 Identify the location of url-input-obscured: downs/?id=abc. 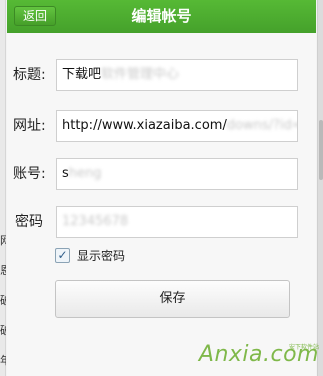
(261, 125).